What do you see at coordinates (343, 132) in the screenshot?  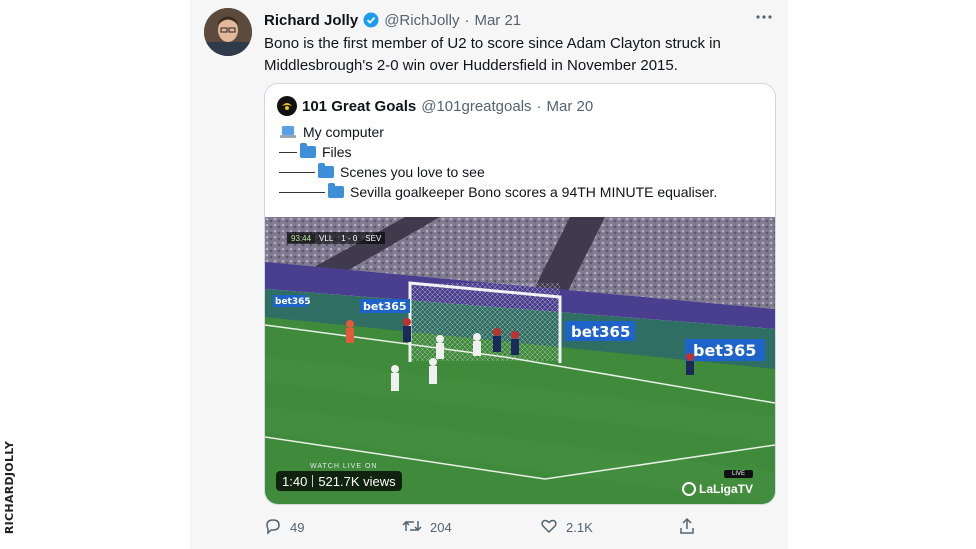 I see `quoted-line-text: My computer` at bounding box center [343, 132].